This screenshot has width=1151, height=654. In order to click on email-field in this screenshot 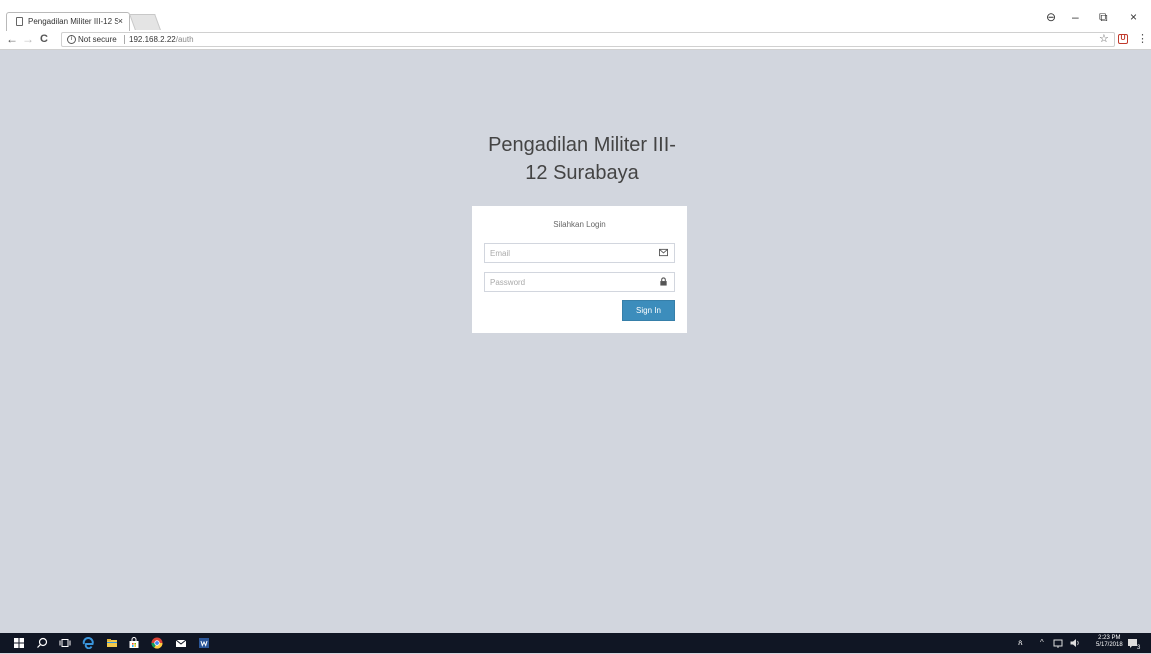, I will do `click(579, 253)`.